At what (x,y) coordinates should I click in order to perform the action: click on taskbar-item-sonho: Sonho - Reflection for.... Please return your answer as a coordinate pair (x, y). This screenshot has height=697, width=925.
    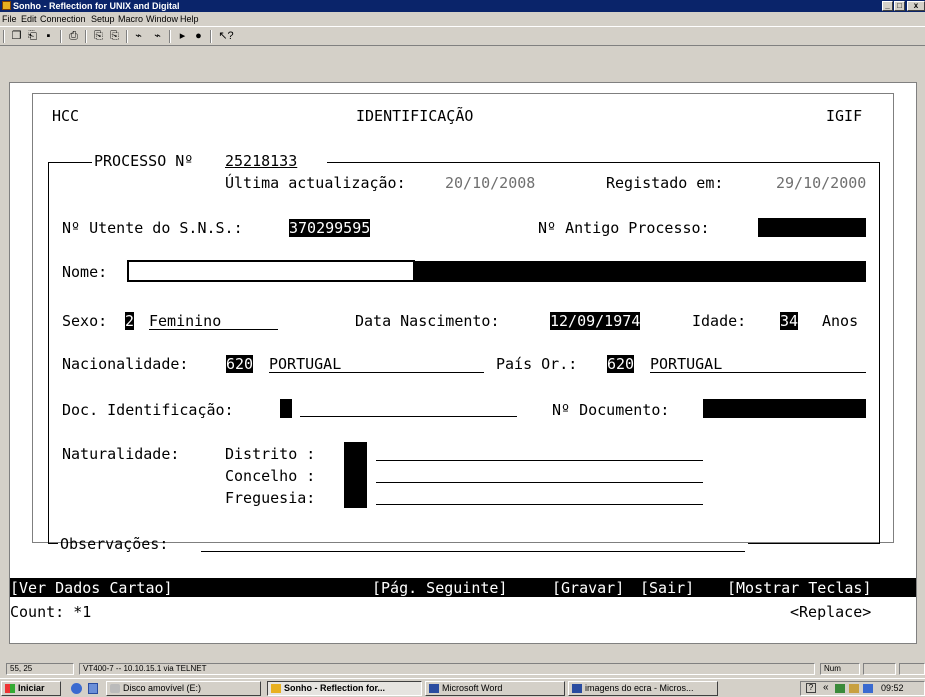
    Looking at the image, I should click on (344, 688).